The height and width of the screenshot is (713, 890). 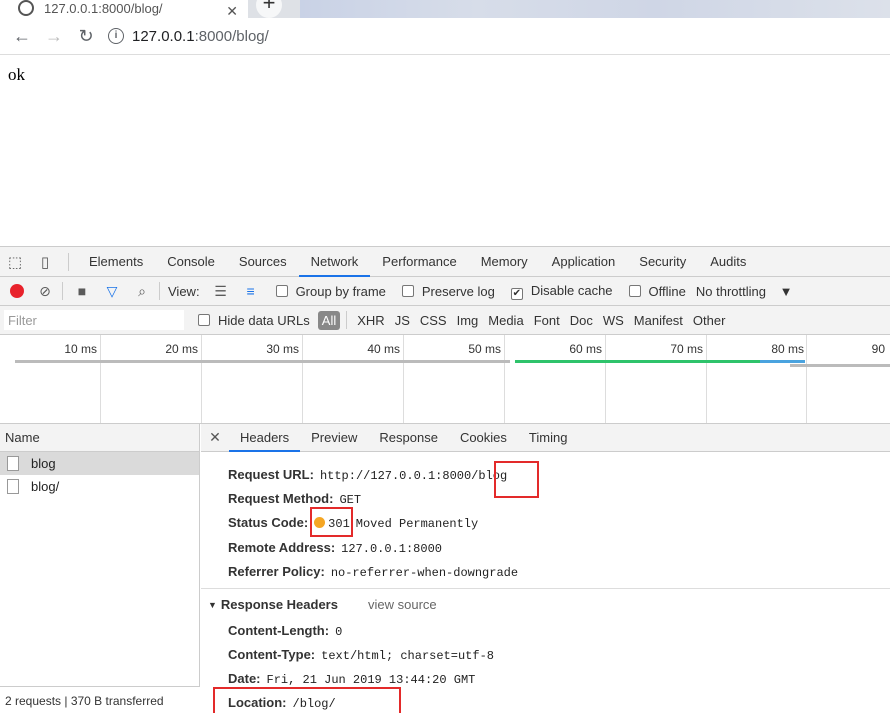 I want to click on timeline-bar-blog, so click(x=262, y=361).